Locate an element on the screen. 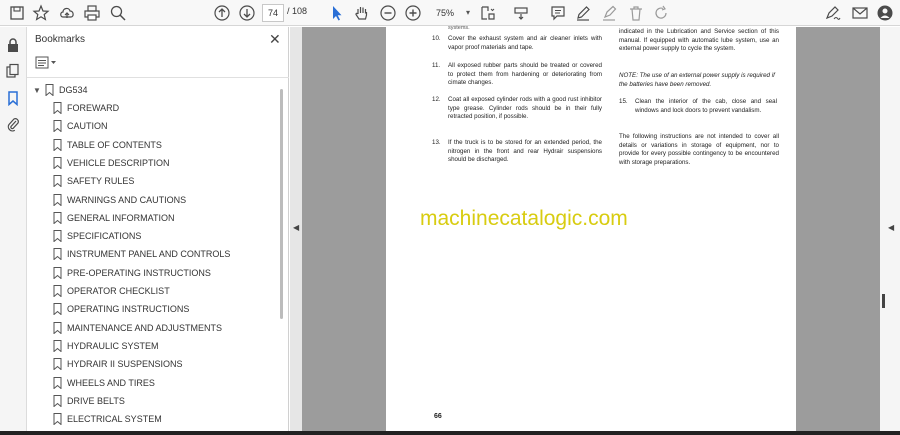 The image size is (900, 435). item-number: 13. is located at coordinates (436, 142).